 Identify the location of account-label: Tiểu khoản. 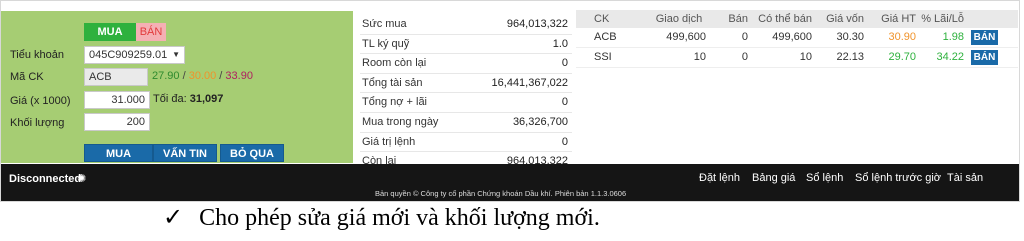
(37, 55).